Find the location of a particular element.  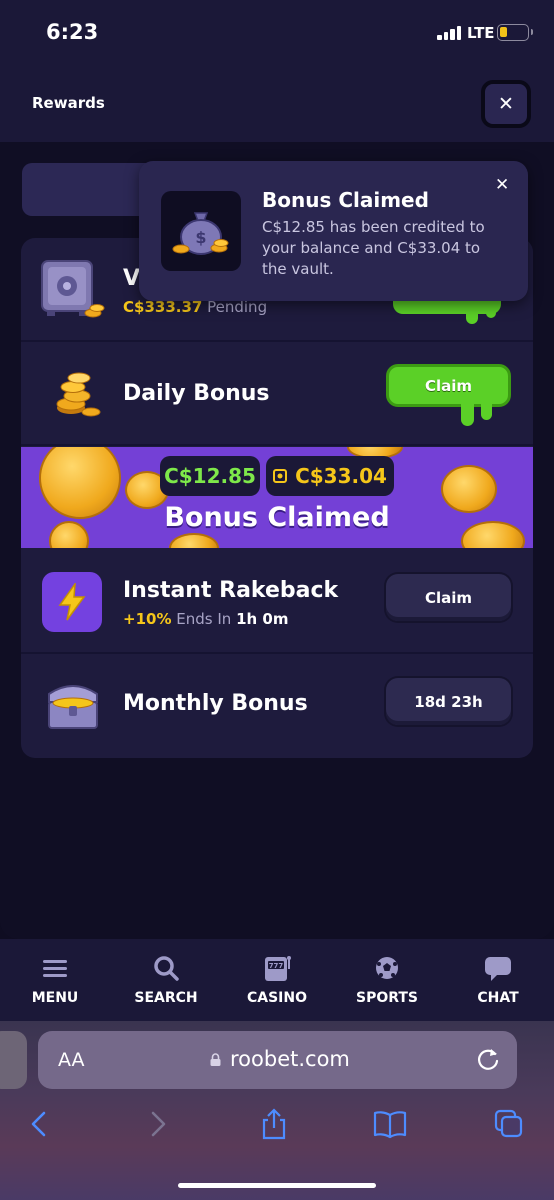

instant-rakeback-title: Instant Rakeback is located at coordinates (231, 590).